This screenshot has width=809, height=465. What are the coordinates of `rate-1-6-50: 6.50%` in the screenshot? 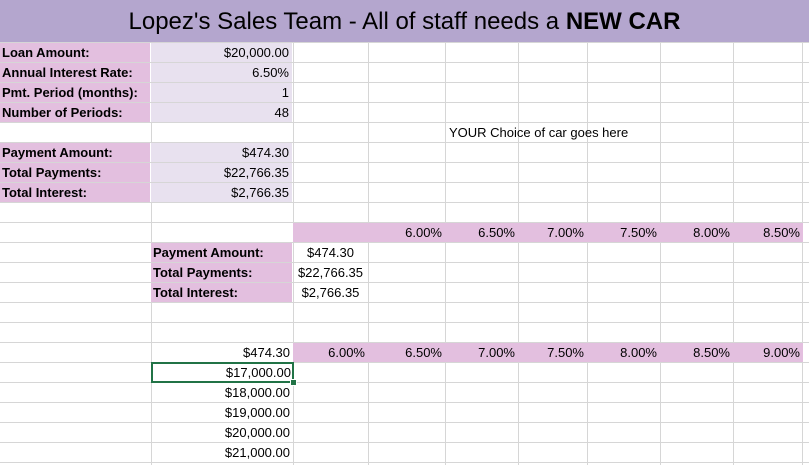 It's located at (481, 232).